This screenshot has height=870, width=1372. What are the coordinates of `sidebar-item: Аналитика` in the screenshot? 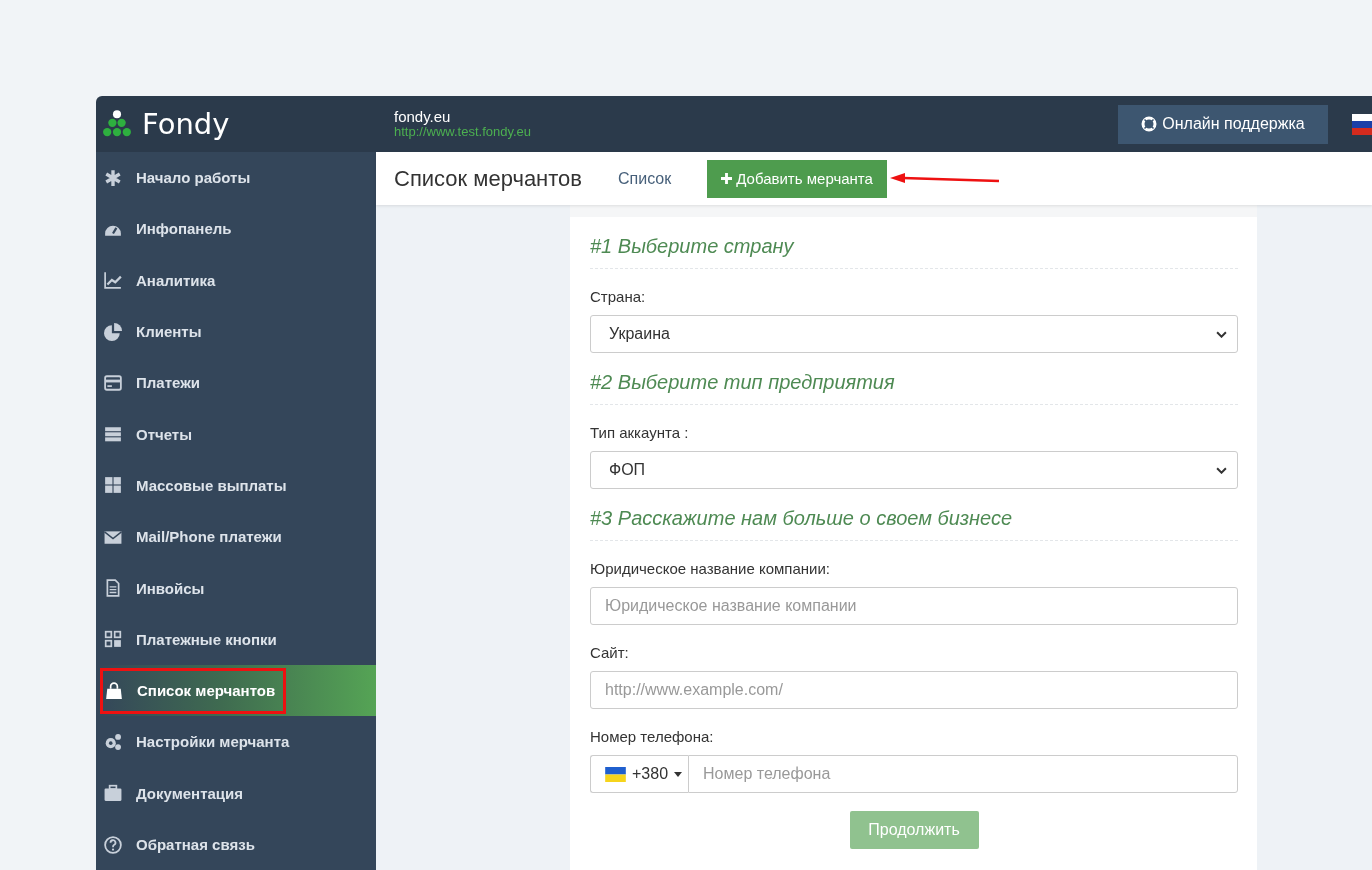 It's located at (236, 280).